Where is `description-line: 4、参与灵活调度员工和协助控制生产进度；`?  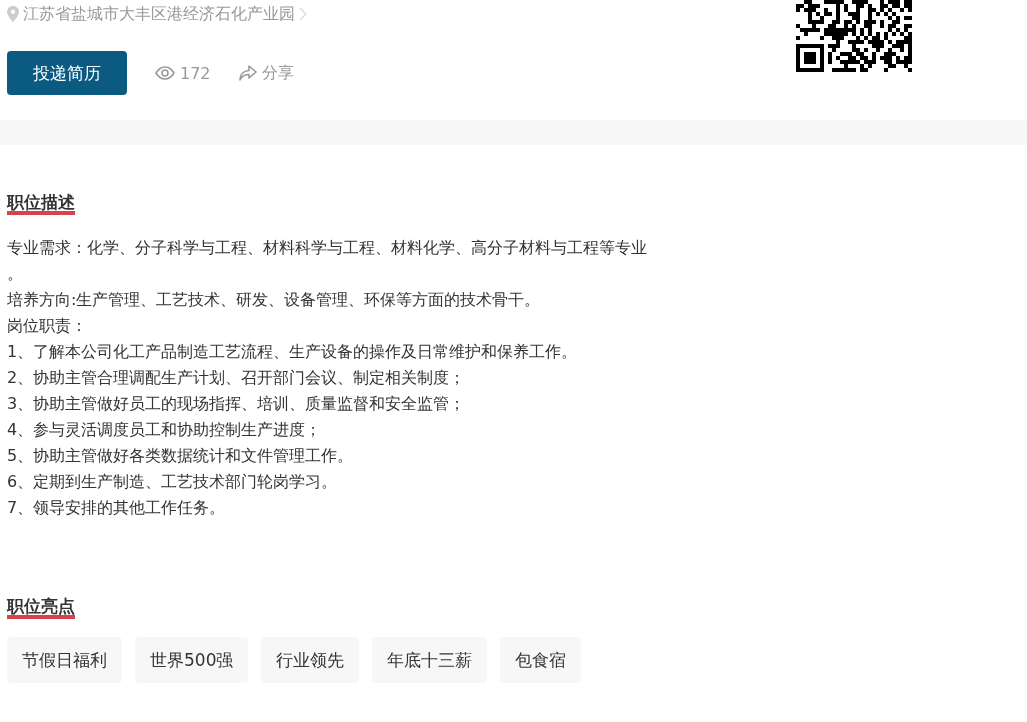 description-line: 4、参与灵活调度员工和协助控制生产进度； is located at coordinates (165, 430).